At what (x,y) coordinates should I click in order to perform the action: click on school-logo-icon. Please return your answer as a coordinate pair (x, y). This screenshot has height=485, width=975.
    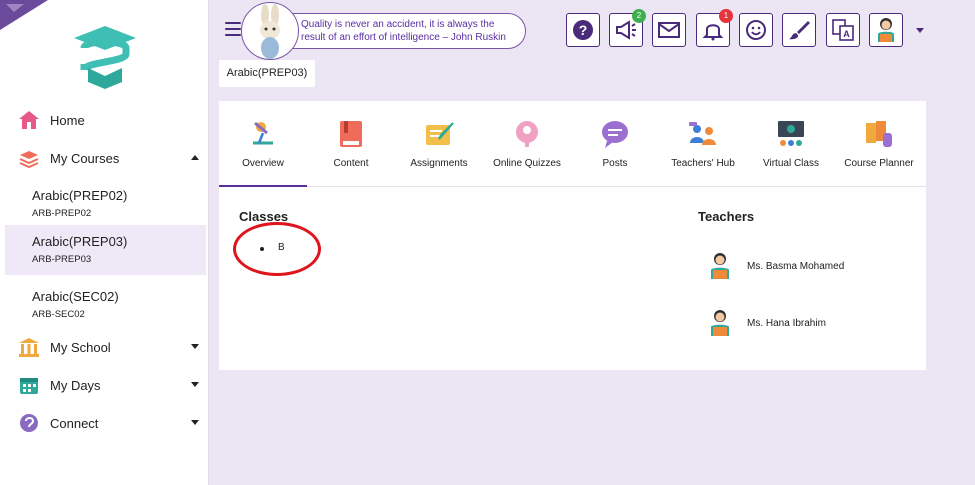
    Looking at the image, I should click on (105, 57).